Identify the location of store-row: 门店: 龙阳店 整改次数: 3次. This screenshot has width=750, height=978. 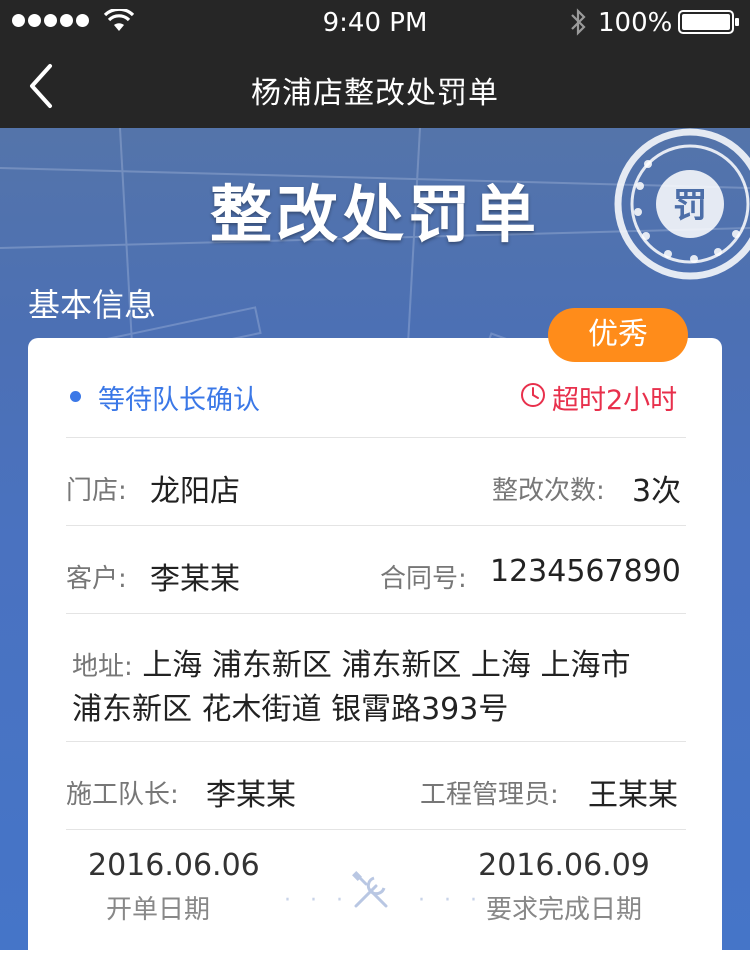
(376, 482).